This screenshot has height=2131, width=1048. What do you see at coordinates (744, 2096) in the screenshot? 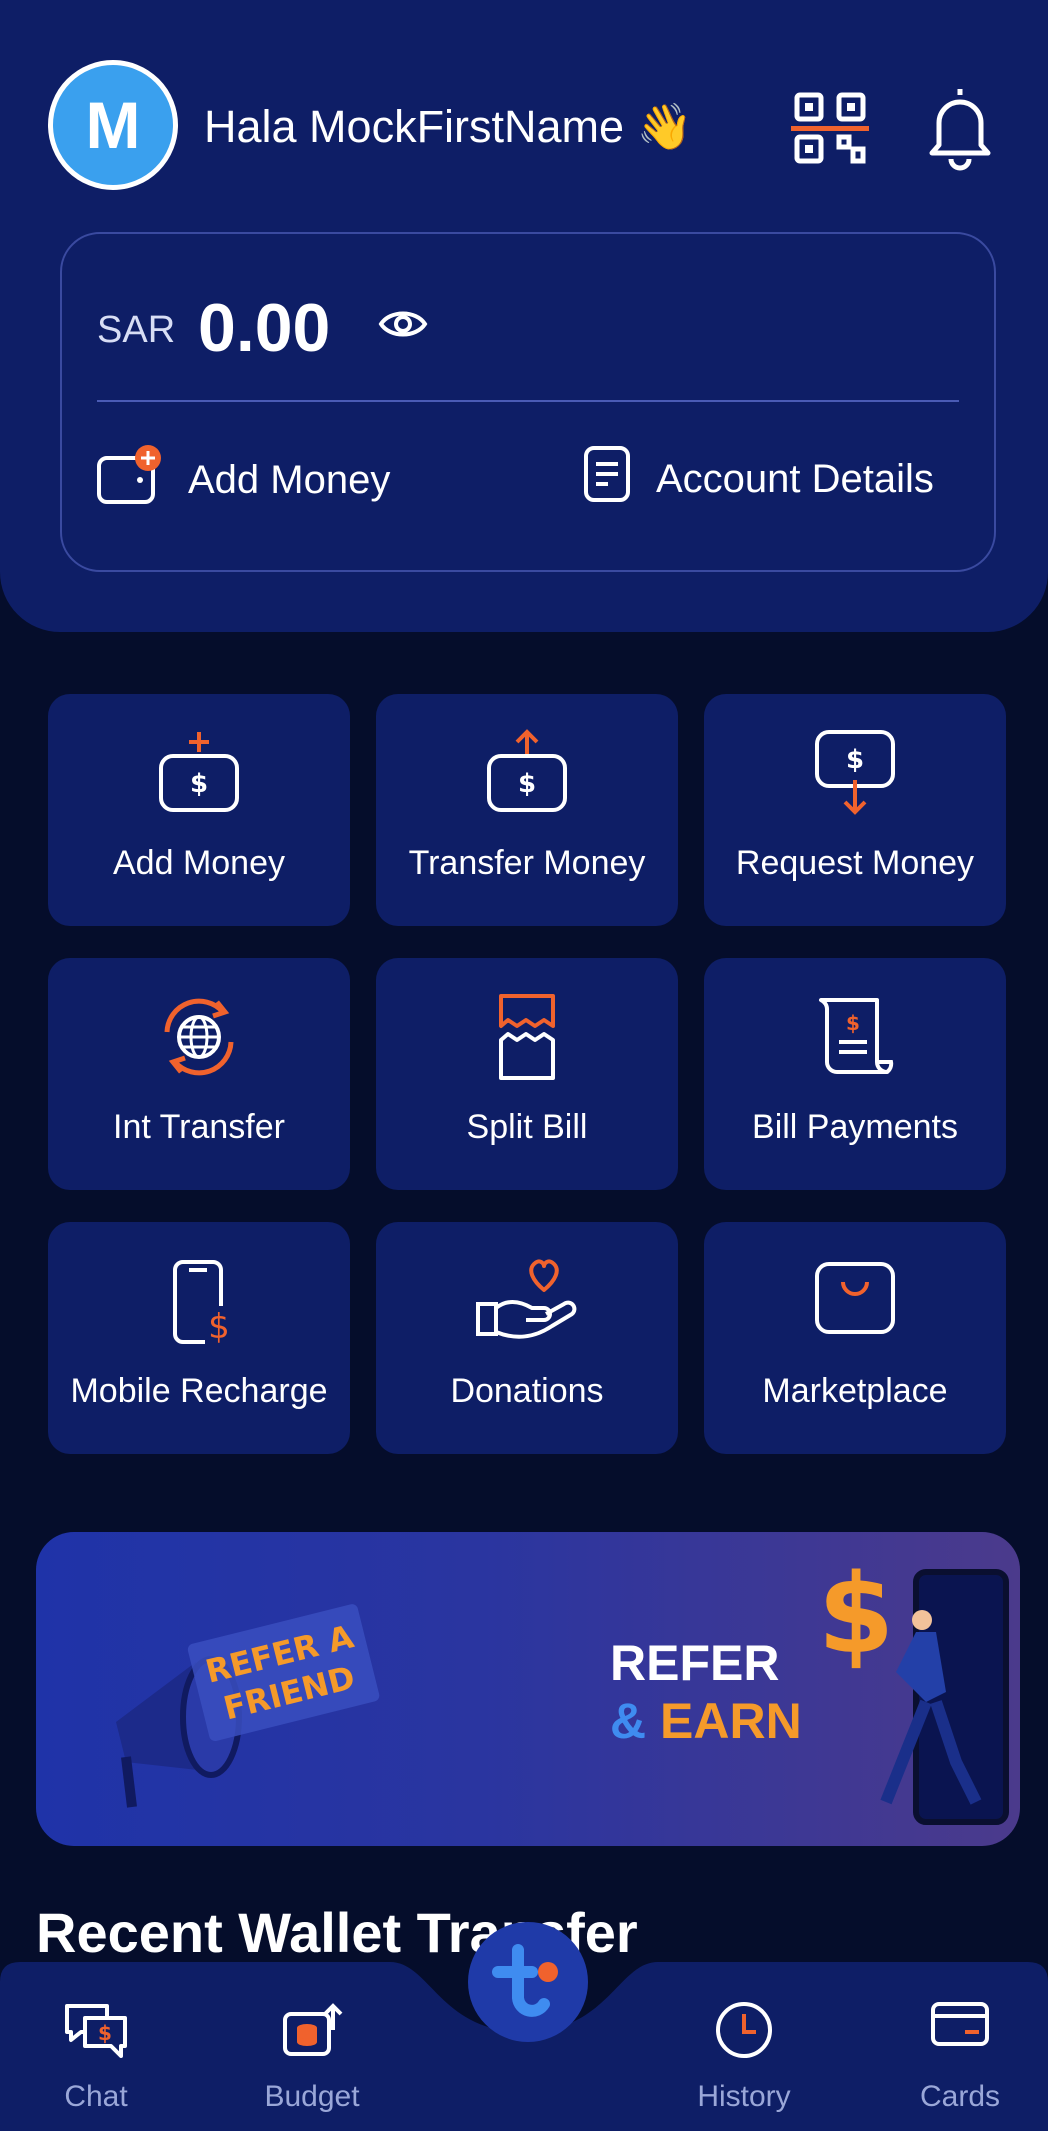
I see `nav-label: History` at bounding box center [744, 2096].